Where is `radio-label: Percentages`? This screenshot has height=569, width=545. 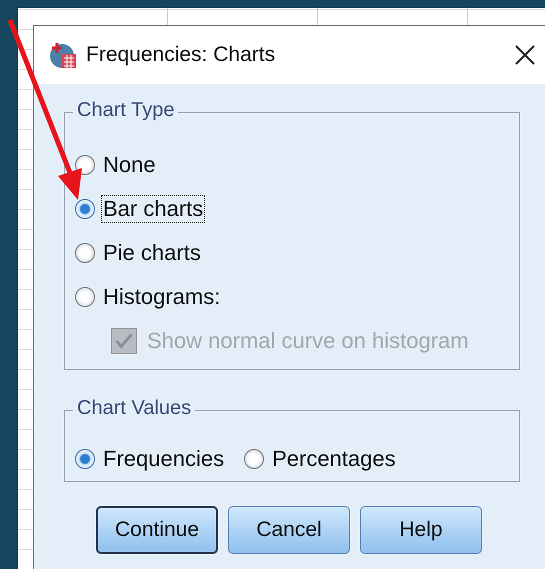 radio-label: Percentages is located at coordinates (334, 459).